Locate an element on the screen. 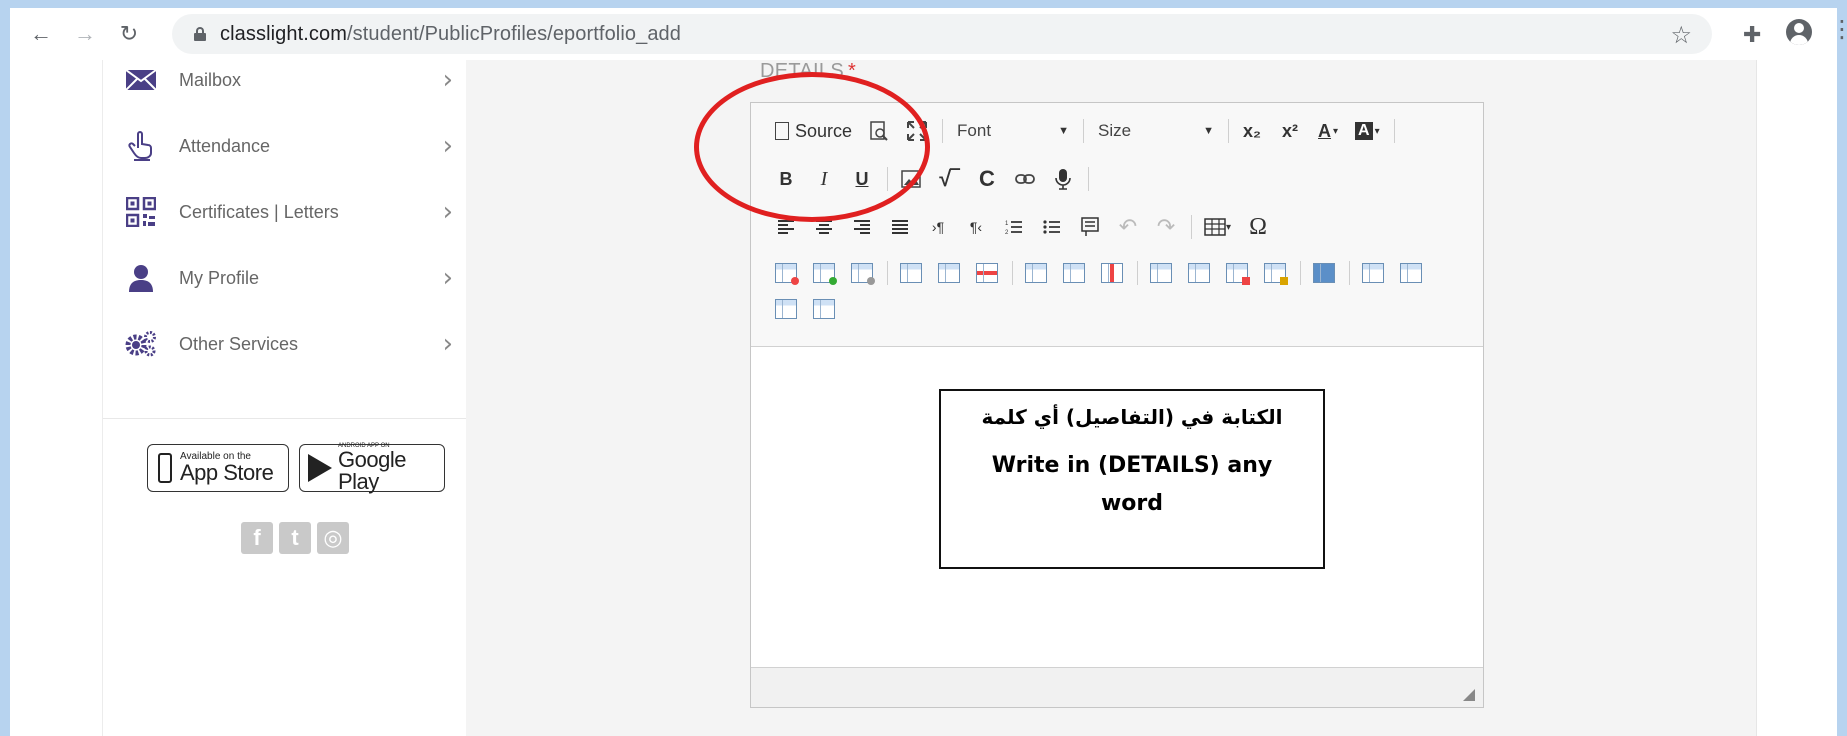 The image size is (1847, 736). sidebar-item-label: My Profile is located at coordinates (219, 277).